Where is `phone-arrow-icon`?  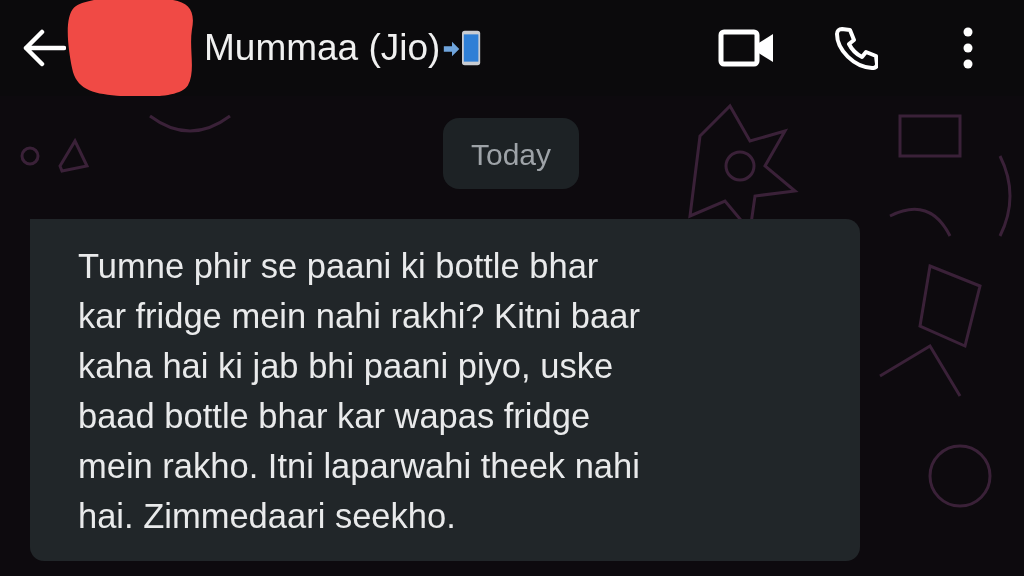 phone-arrow-icon is located at coordinates (462, 48).